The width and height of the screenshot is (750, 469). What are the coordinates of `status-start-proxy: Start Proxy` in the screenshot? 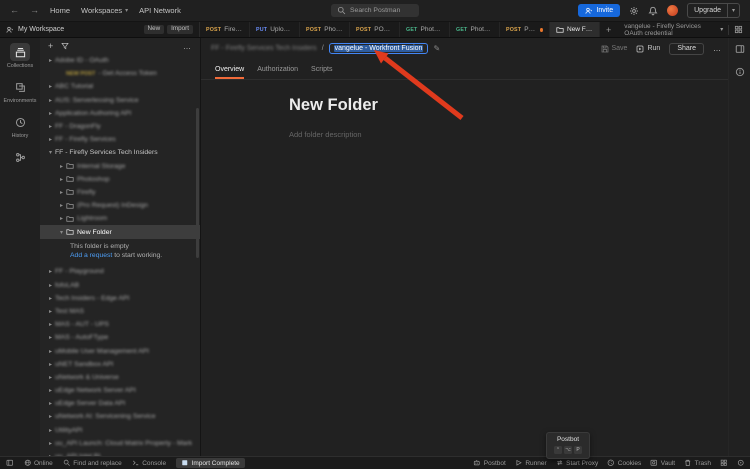 It's located at (577, 463).